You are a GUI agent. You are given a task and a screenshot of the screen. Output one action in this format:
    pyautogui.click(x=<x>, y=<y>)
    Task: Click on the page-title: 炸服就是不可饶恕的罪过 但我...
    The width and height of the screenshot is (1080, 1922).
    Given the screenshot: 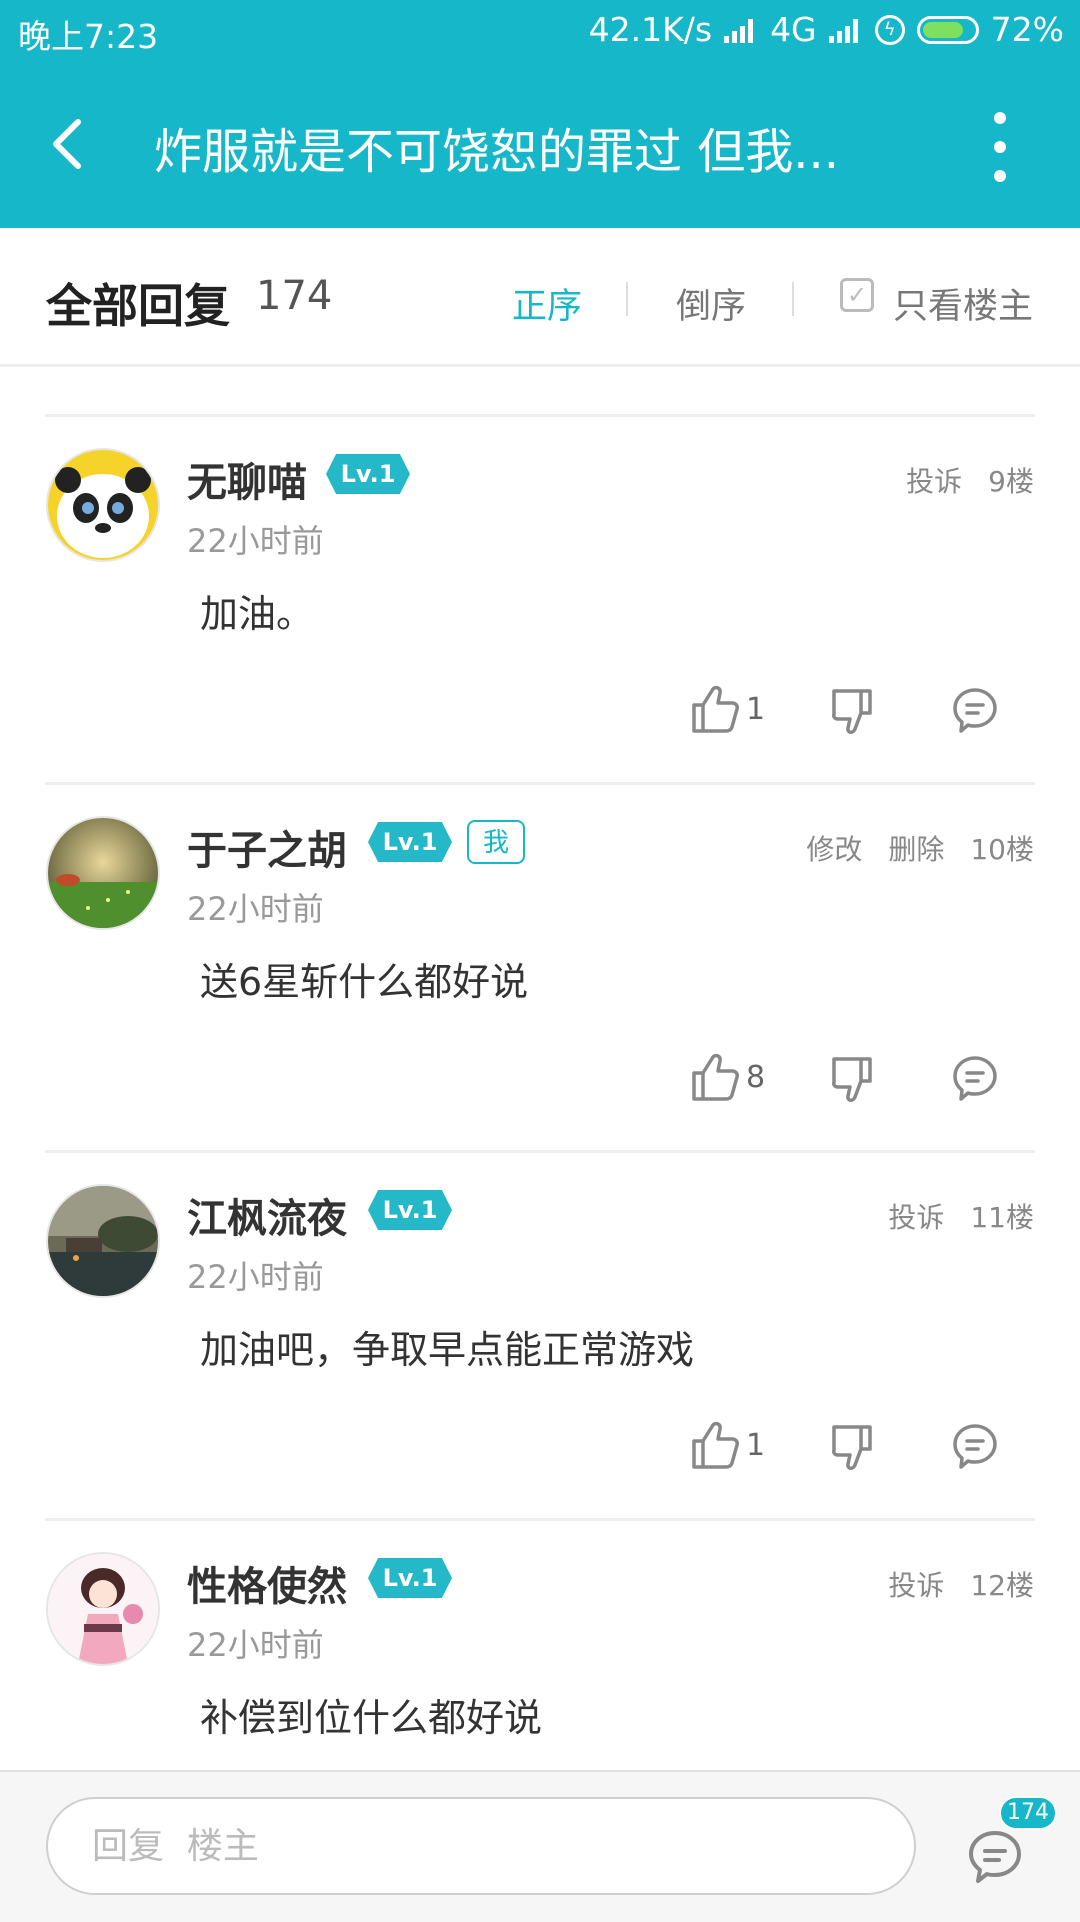 What is the action you would take?
    pyautogui.click(x=497, y=152)
    